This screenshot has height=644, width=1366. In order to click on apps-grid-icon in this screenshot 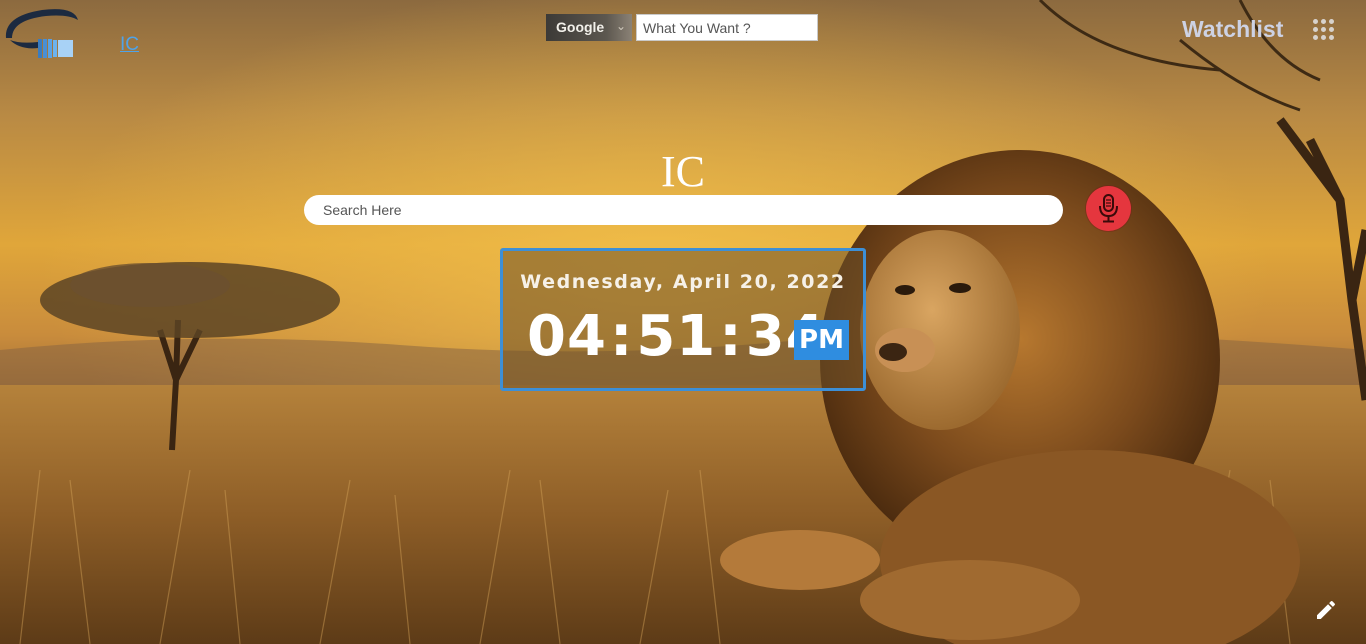, I will do `click(1324, 30)`.